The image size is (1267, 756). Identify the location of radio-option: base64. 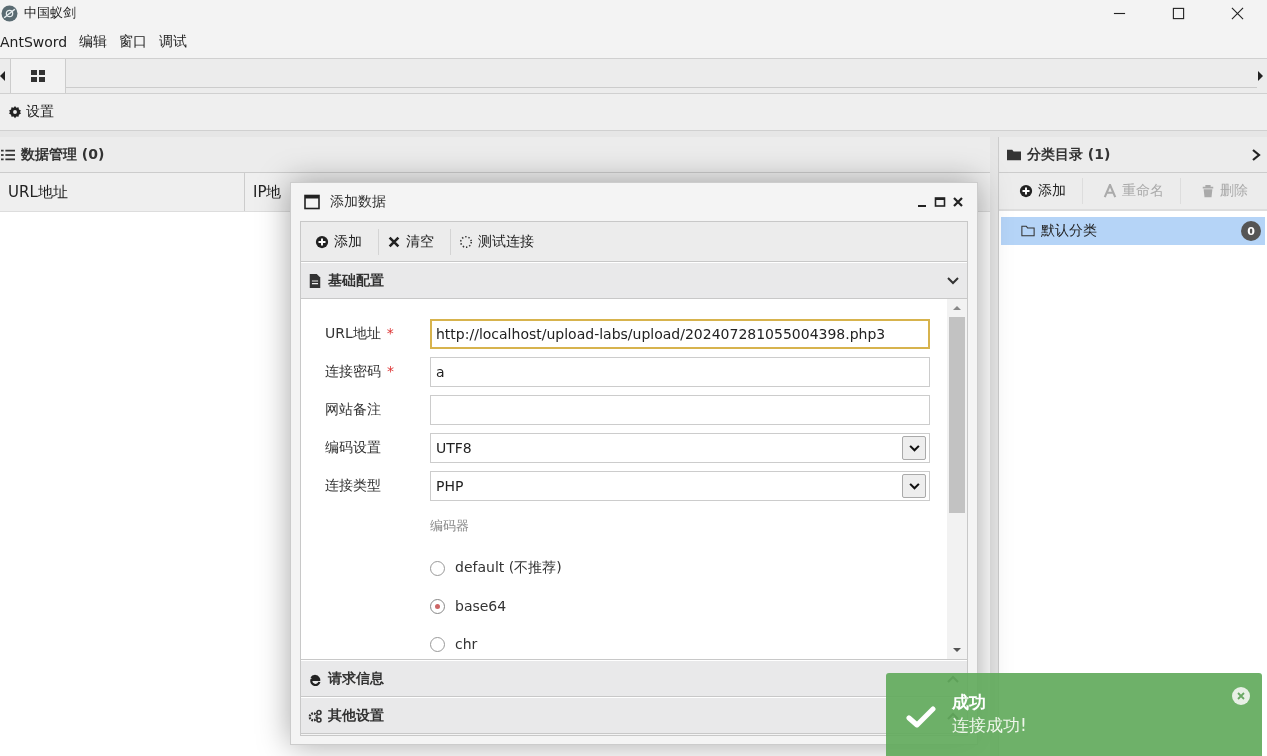
(688, 606).